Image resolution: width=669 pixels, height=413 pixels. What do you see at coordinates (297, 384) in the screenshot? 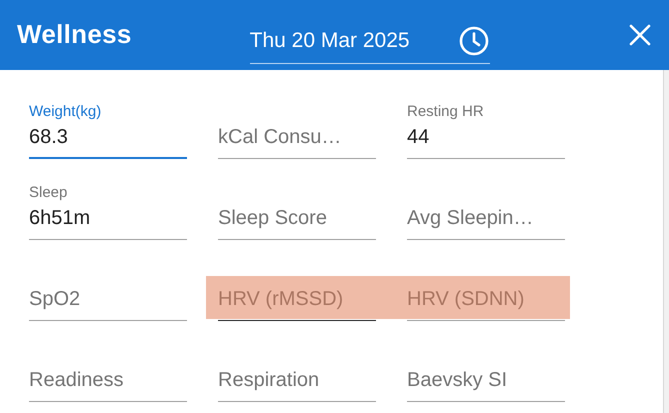
I see `input-field: Respiration` at bounding box center [297, 384].